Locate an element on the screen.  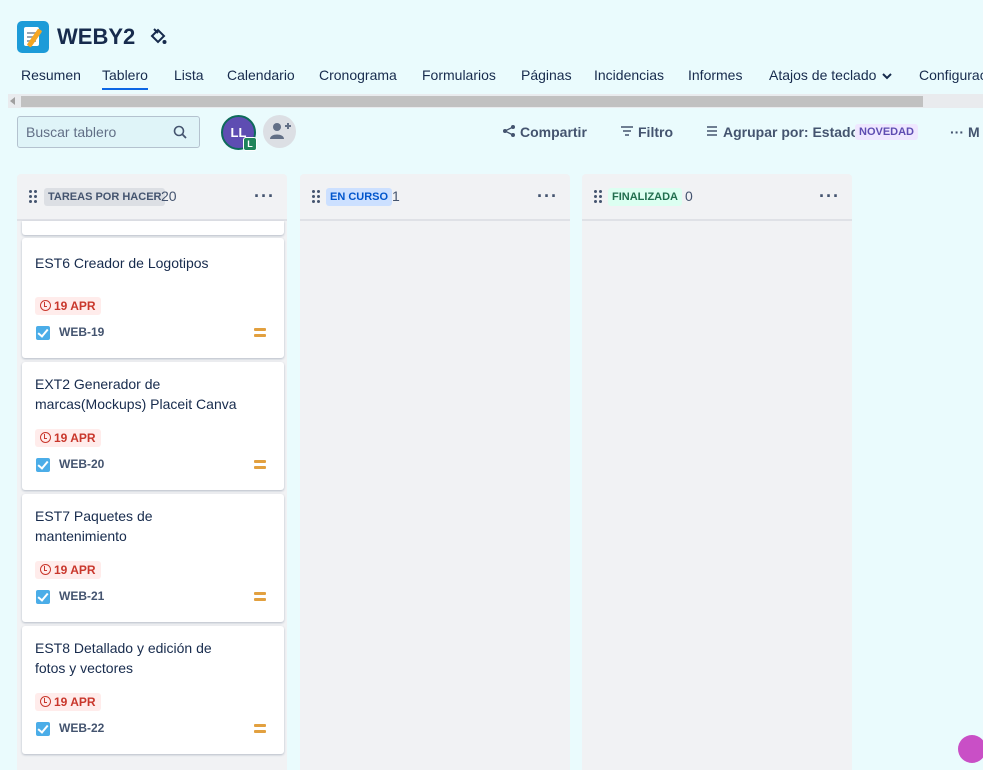
card-title: EST7 Paquetes de mantenimiento is located at coordinates (94, 526).